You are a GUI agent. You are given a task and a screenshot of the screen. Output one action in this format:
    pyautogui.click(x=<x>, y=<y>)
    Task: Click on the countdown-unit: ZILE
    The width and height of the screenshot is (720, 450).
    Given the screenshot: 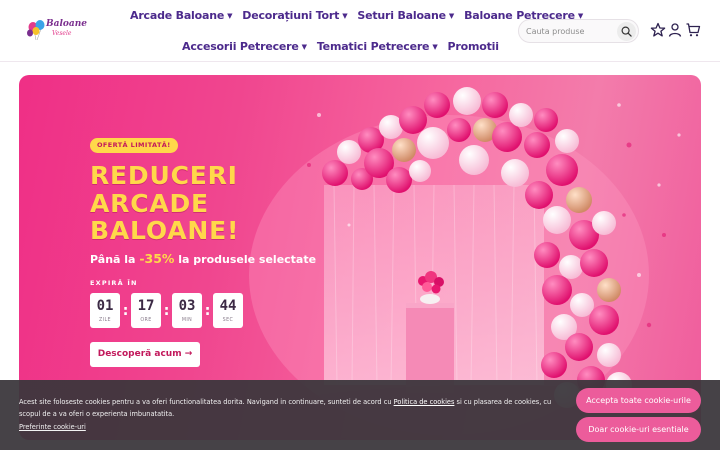 What is the action you would take?
    pyautogui.click(x=104, y=320)
    